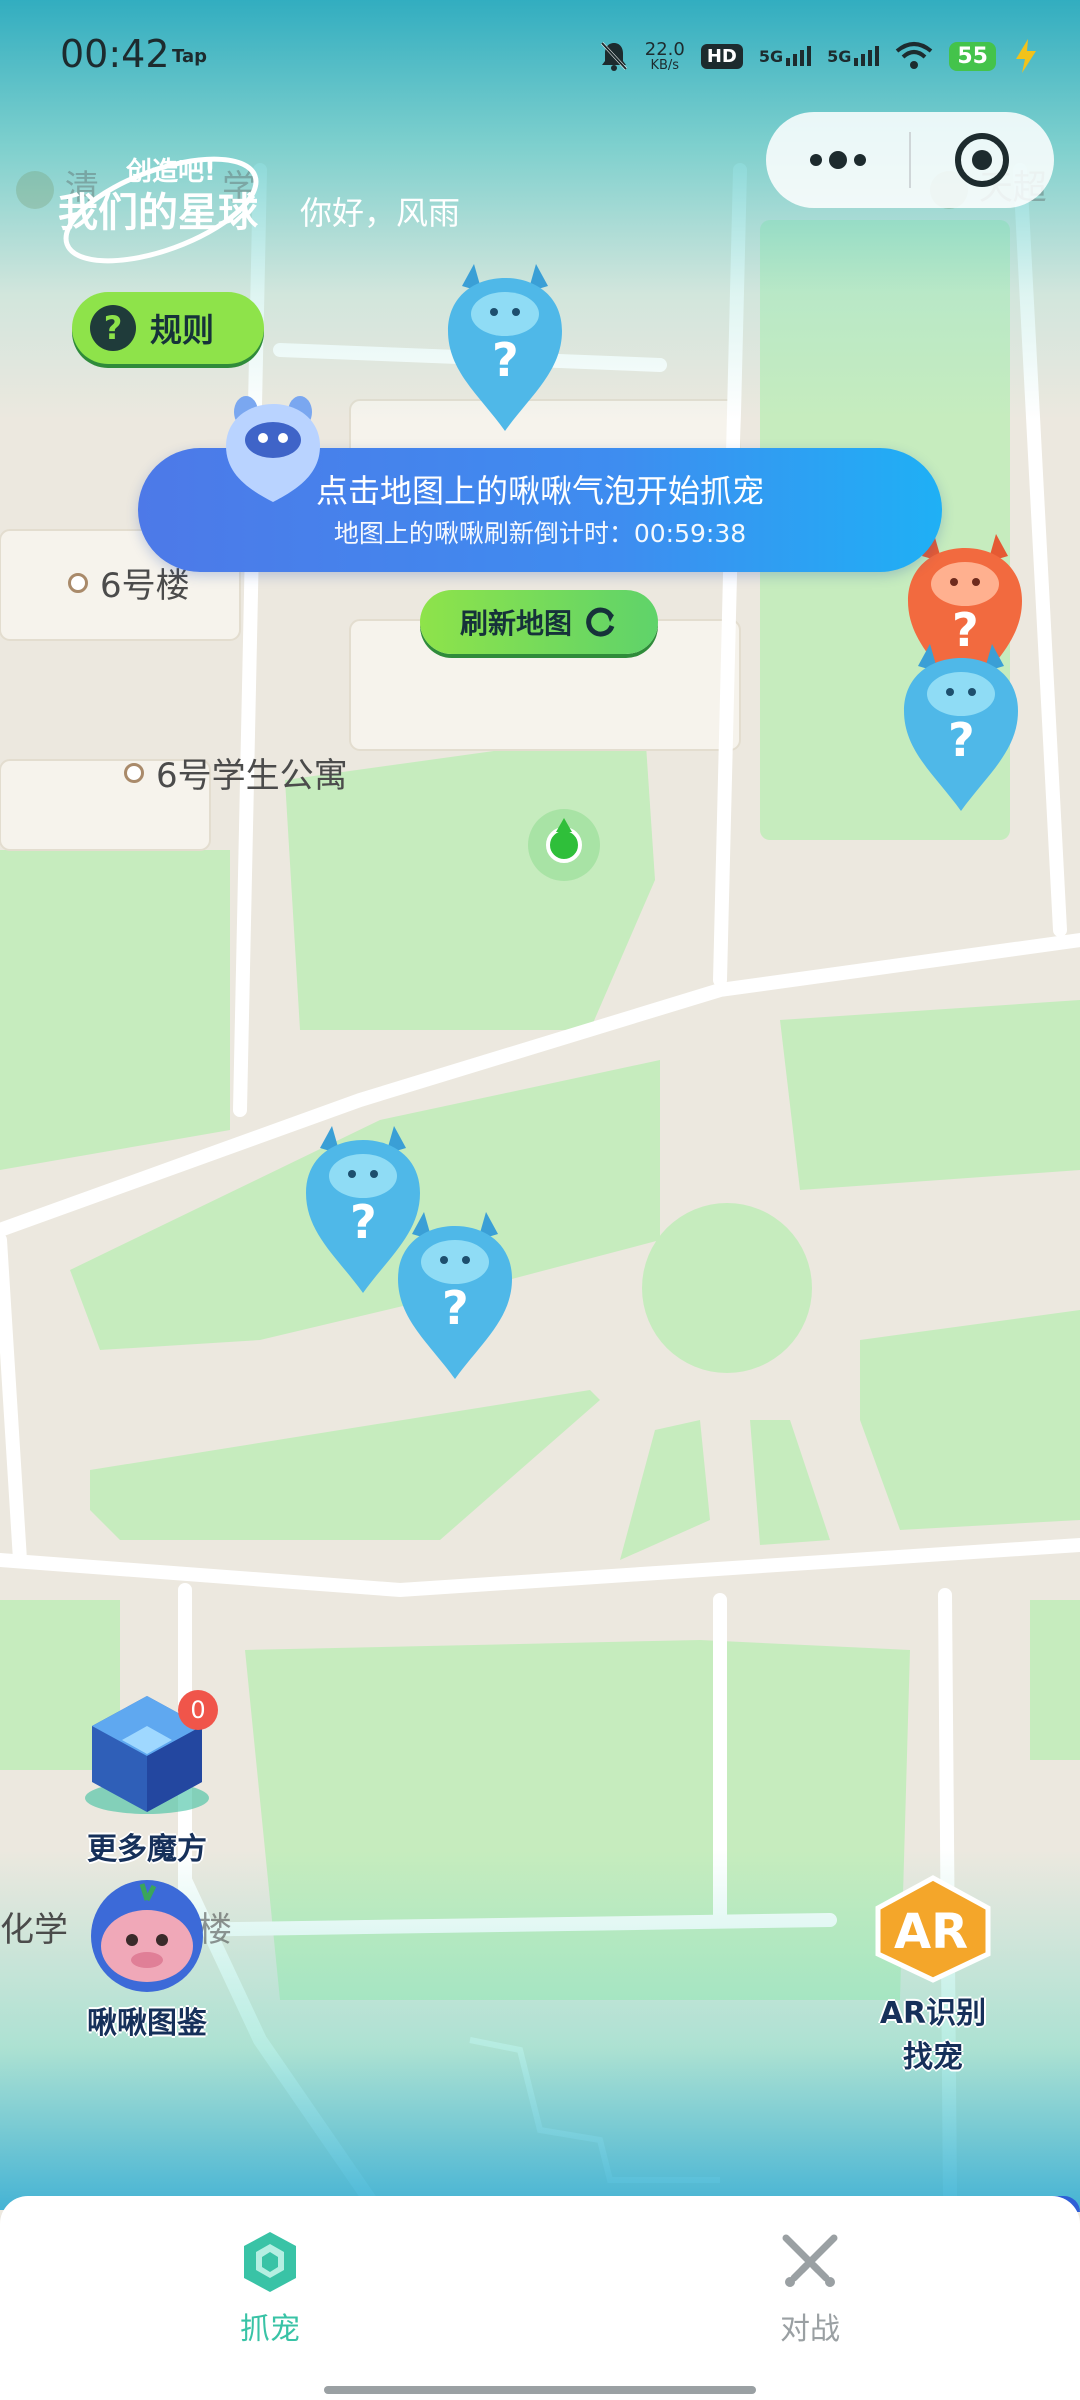 Image resolution: width=1080 pixels, height=2400 pixels. I want to click on signal-2-label: 5G, so click(839, 56).